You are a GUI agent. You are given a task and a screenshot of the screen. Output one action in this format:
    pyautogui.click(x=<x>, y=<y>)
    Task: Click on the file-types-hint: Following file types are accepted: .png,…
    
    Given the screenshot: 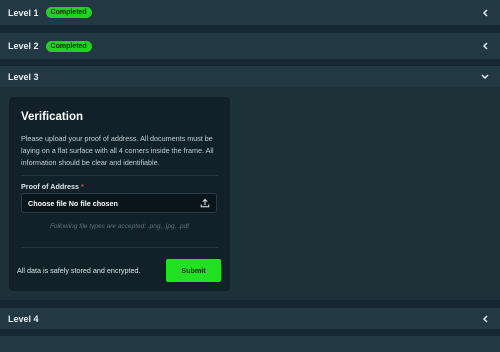 What is the action you would take?
    pyautogui.click(x=119, y=226)
    